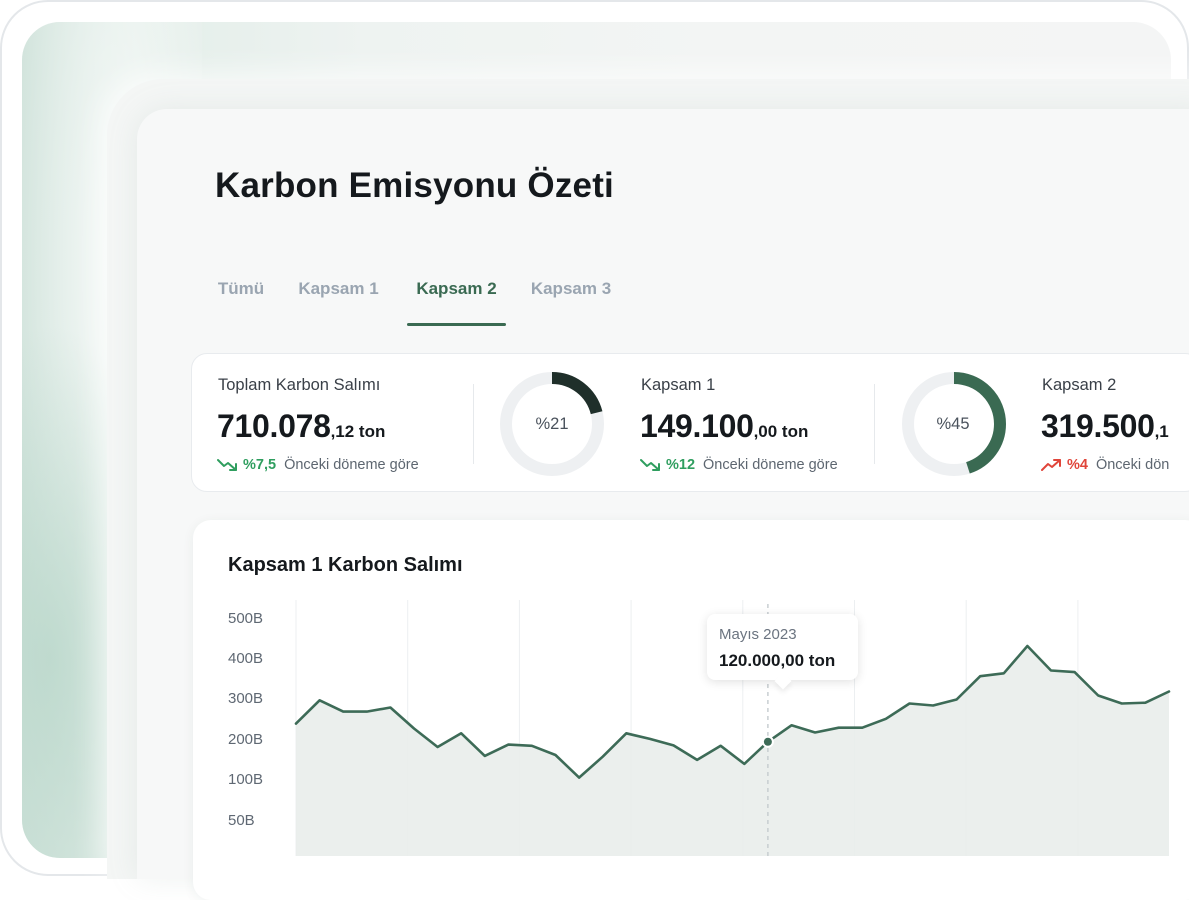  Describe the element at coordinates (758, 634) in the screenshot. I see `tooltip-date: Mayıs 2023` at that location.